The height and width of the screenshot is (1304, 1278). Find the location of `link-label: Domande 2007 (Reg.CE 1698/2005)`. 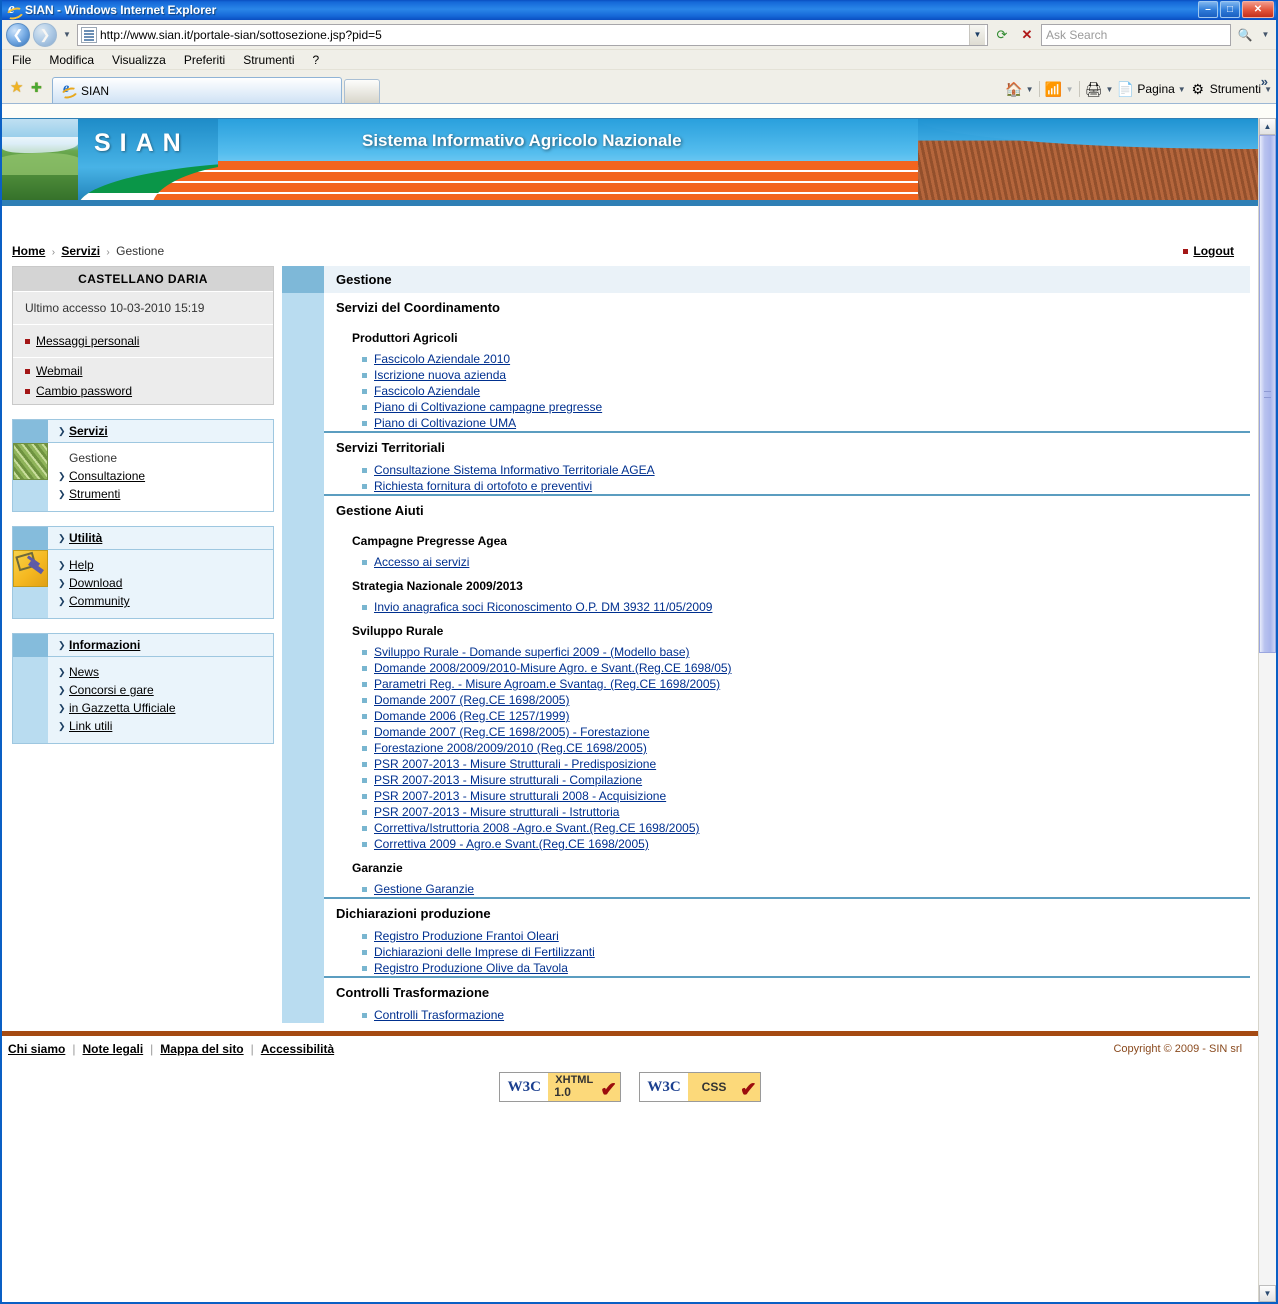

link-label: Domande 2007 (Reg.CE 1698/2005) is located at coordinates (471, 700).